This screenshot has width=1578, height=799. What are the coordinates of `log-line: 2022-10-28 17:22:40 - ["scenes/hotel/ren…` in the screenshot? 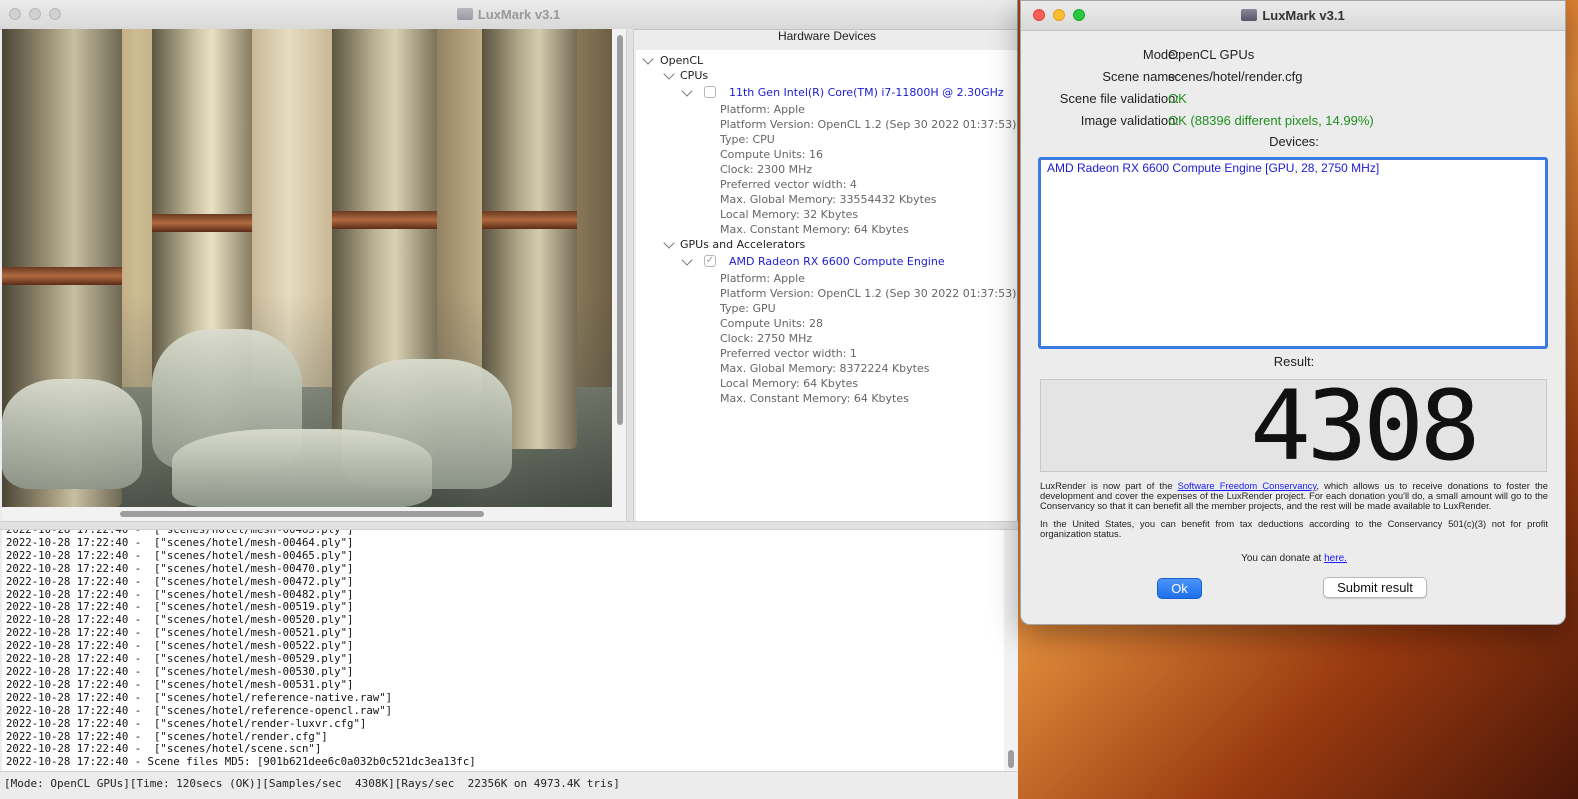 It's located at (186, 723).